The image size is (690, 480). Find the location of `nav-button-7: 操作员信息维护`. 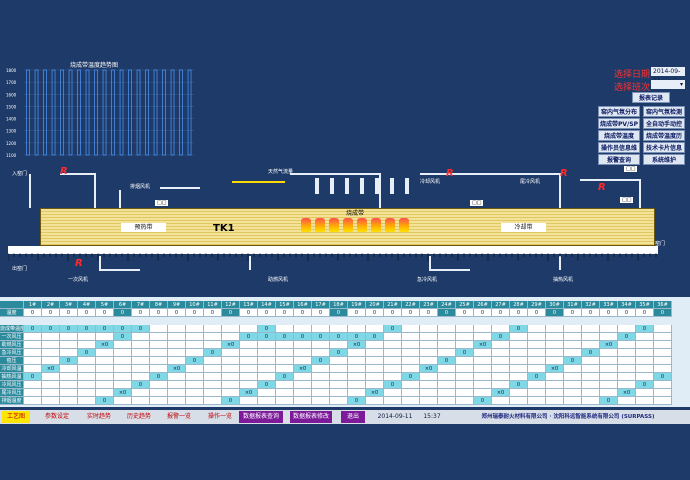

nav-button-7: 操作员信息维护 is located at coordinates (619, 152).